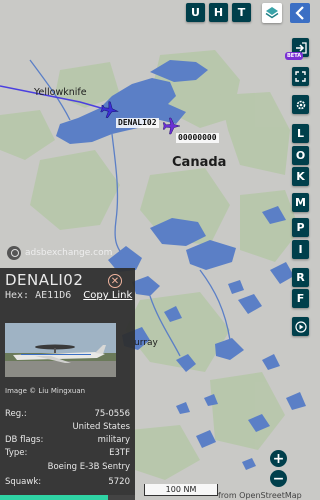  I want to click on sidebar-button-o: O, so click(300, 155).